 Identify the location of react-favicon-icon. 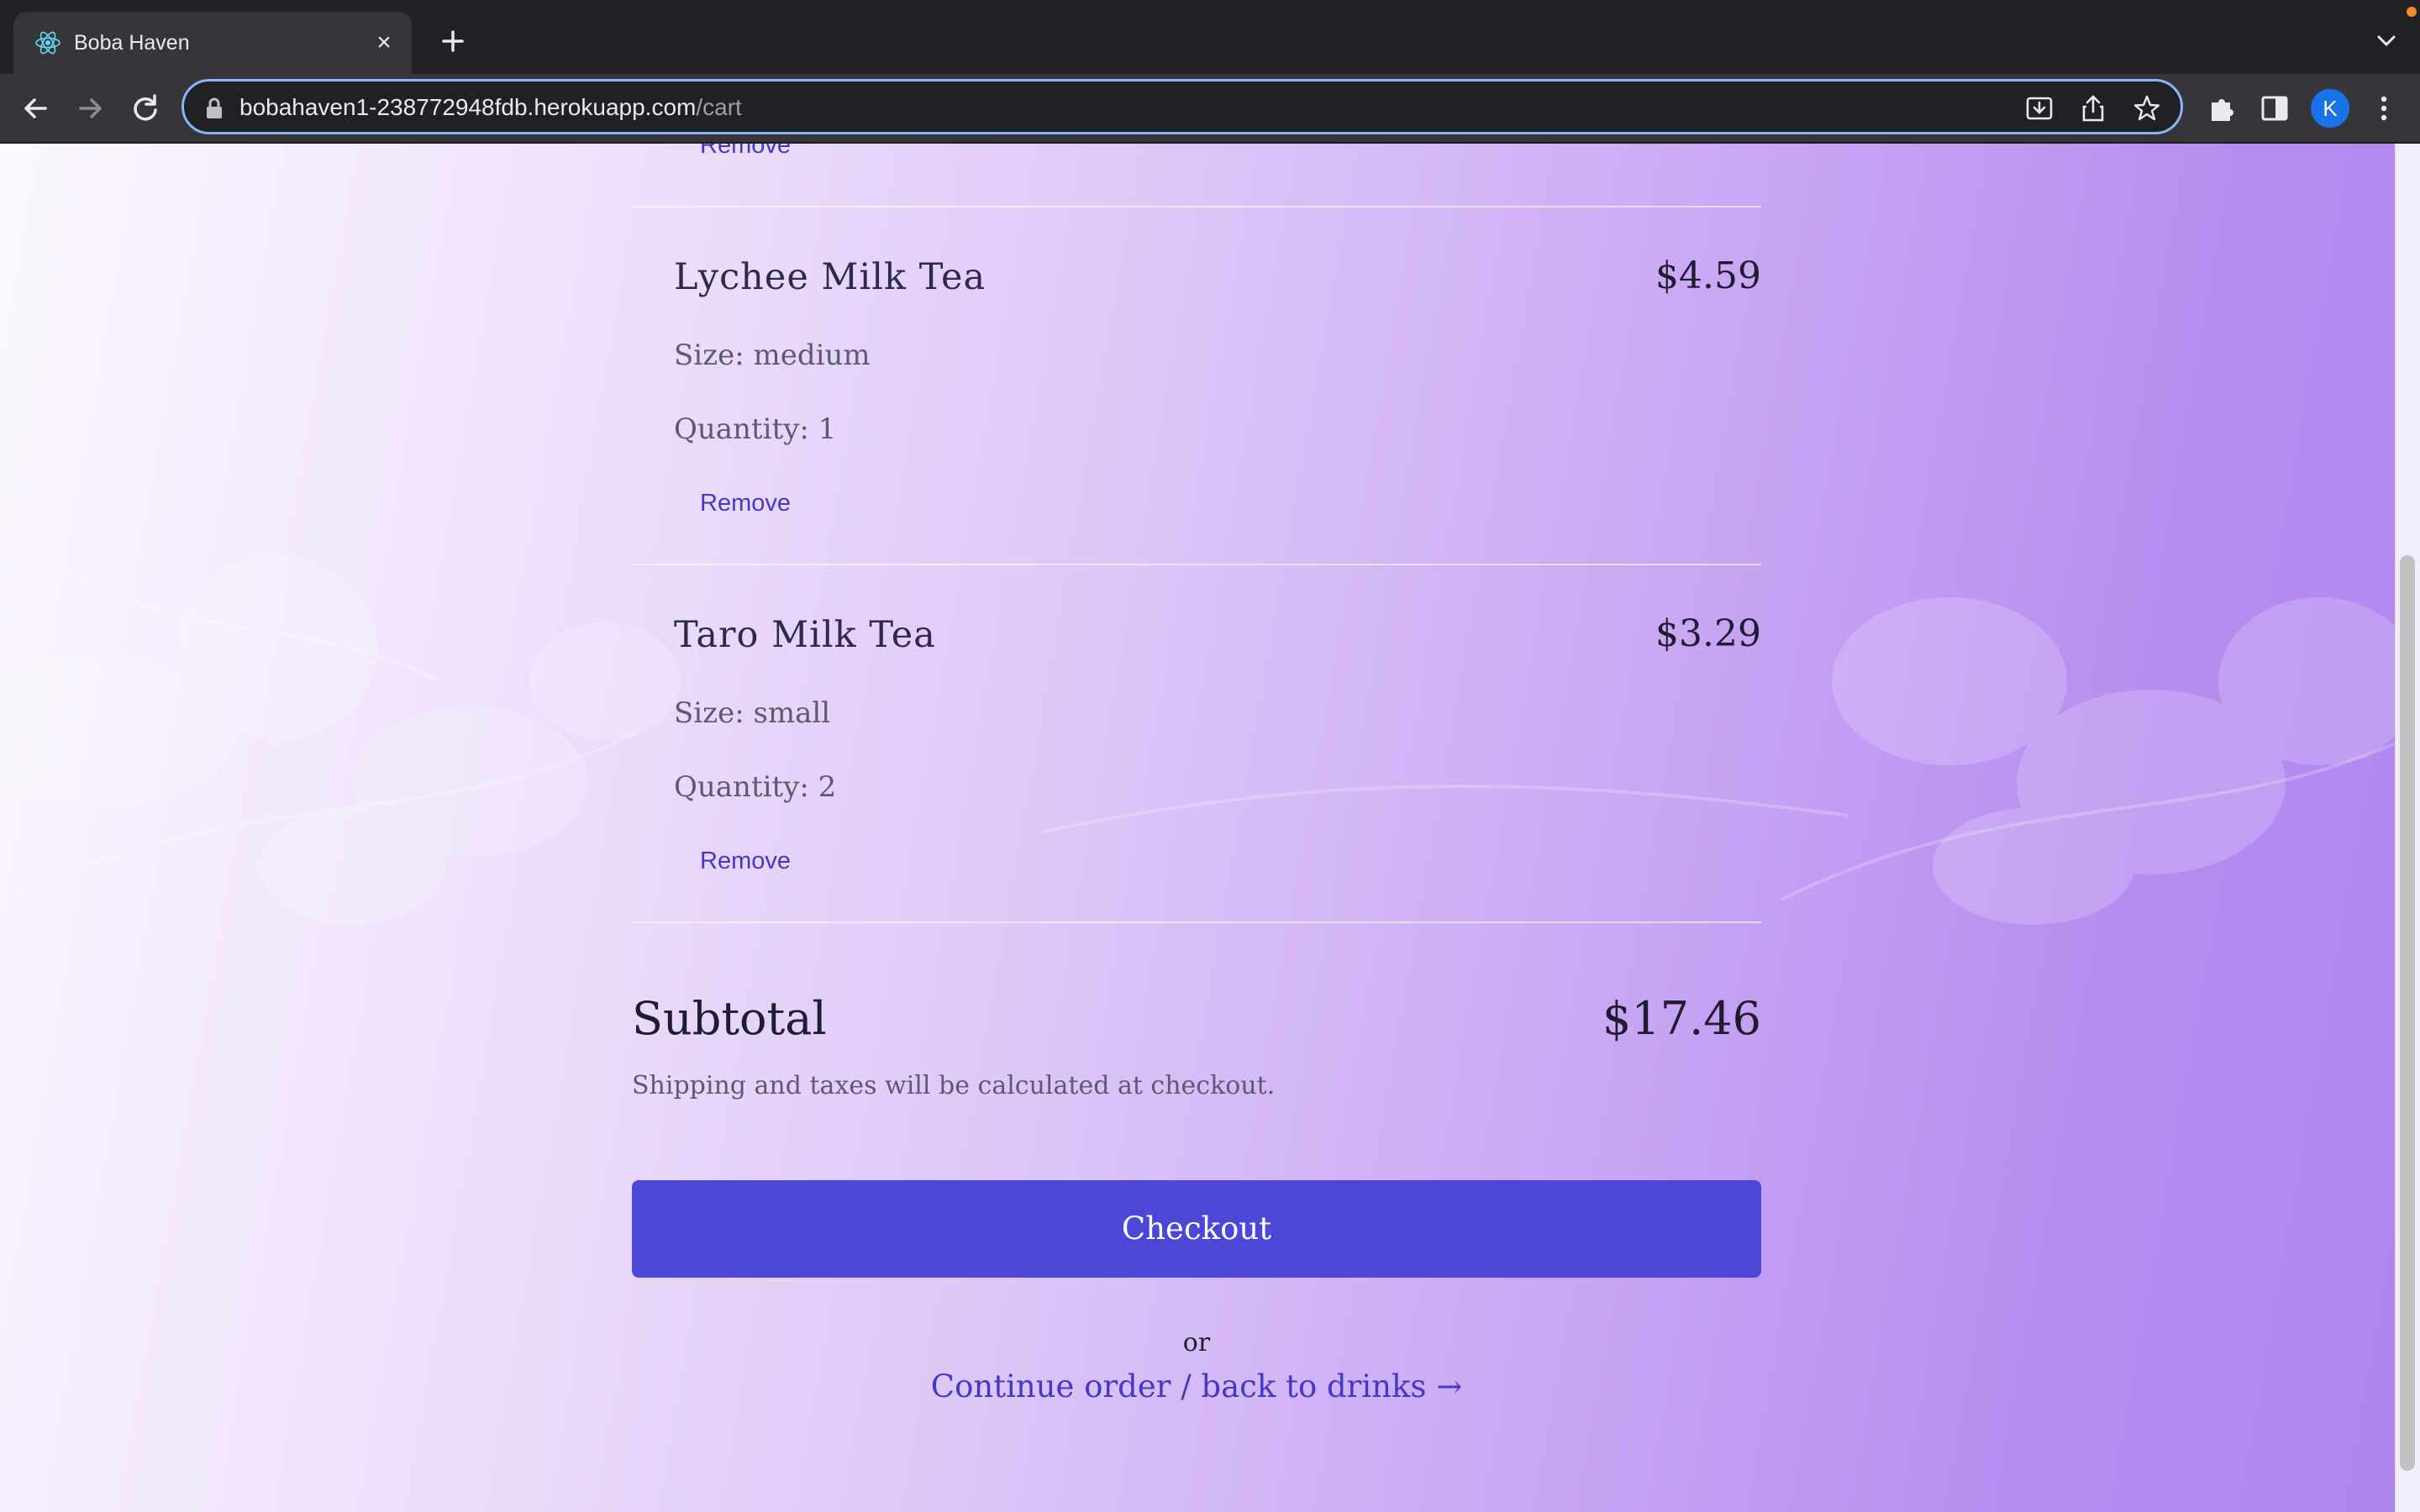
(47, 43).